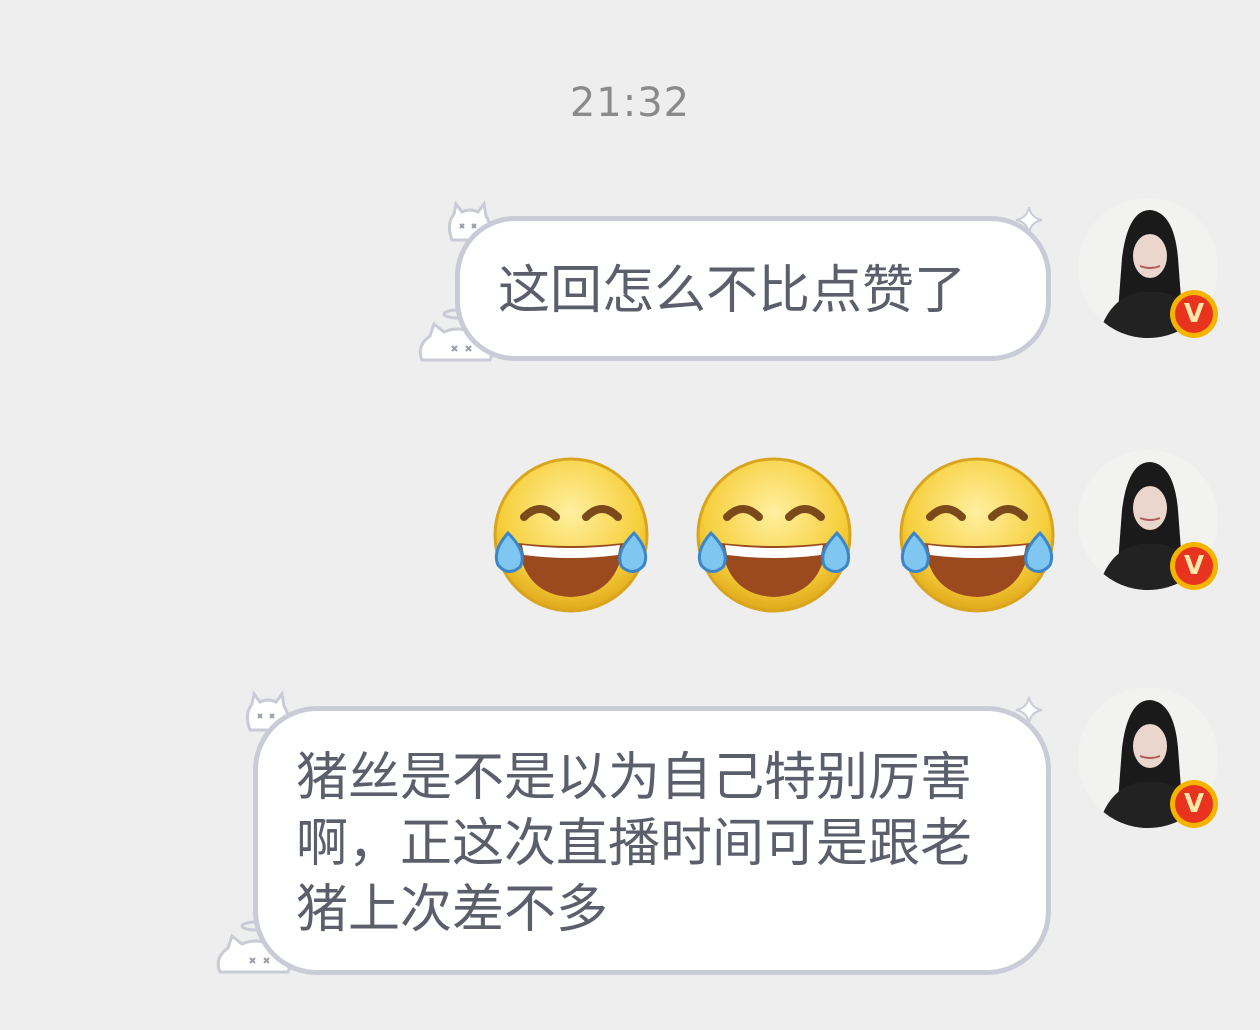 The width and height of the screenshot is (1260, 1030). What do you see at coordinates (634, 844) in the screenshot?
I see `message-text: 猪丝是不是以为自己特别厉害啊，正这次直播时间可是跟老猪上次差不多` at bounding box center [634, 844].